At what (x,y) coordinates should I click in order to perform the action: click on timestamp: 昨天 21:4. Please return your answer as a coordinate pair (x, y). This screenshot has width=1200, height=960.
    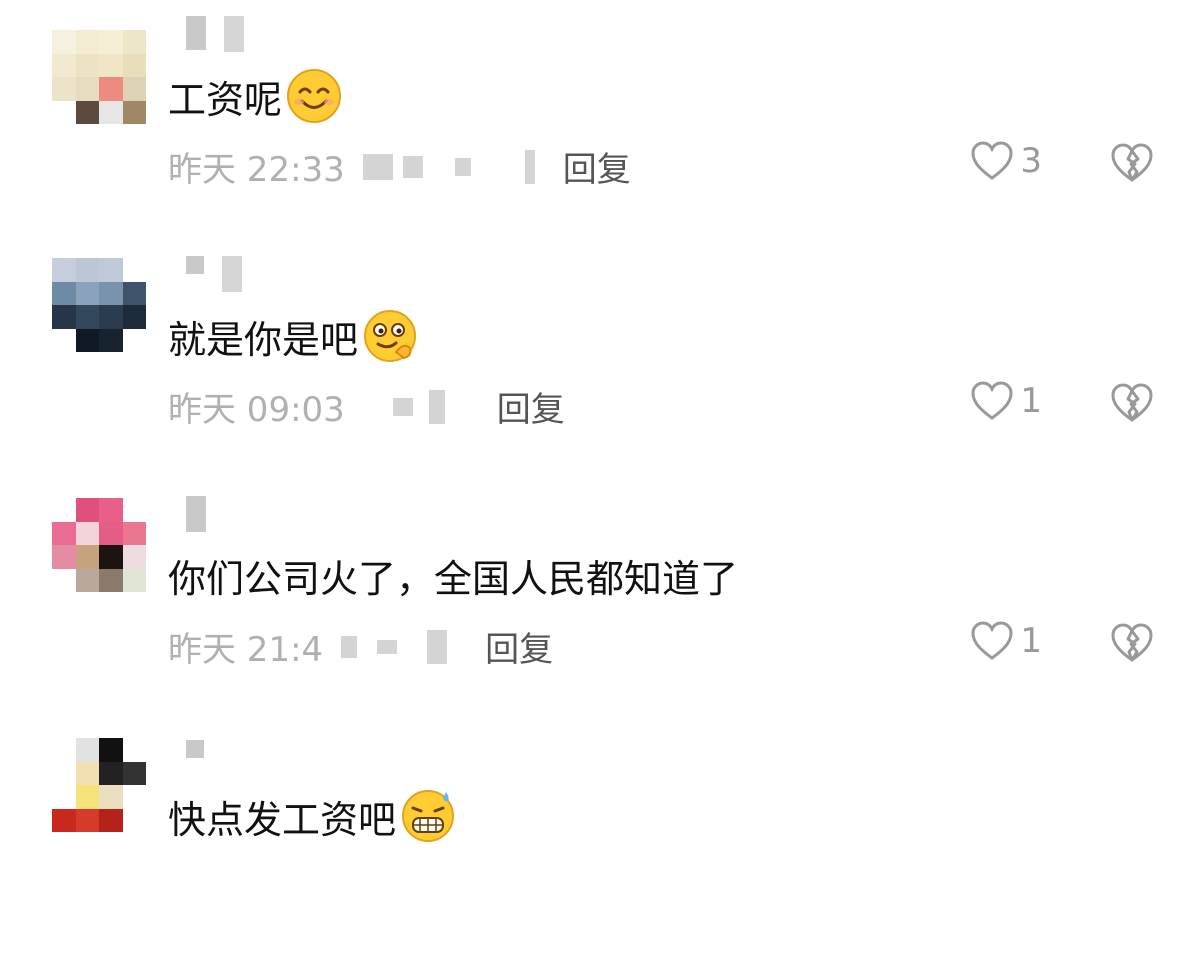
    Looking at the image, I should click on (246, 650).